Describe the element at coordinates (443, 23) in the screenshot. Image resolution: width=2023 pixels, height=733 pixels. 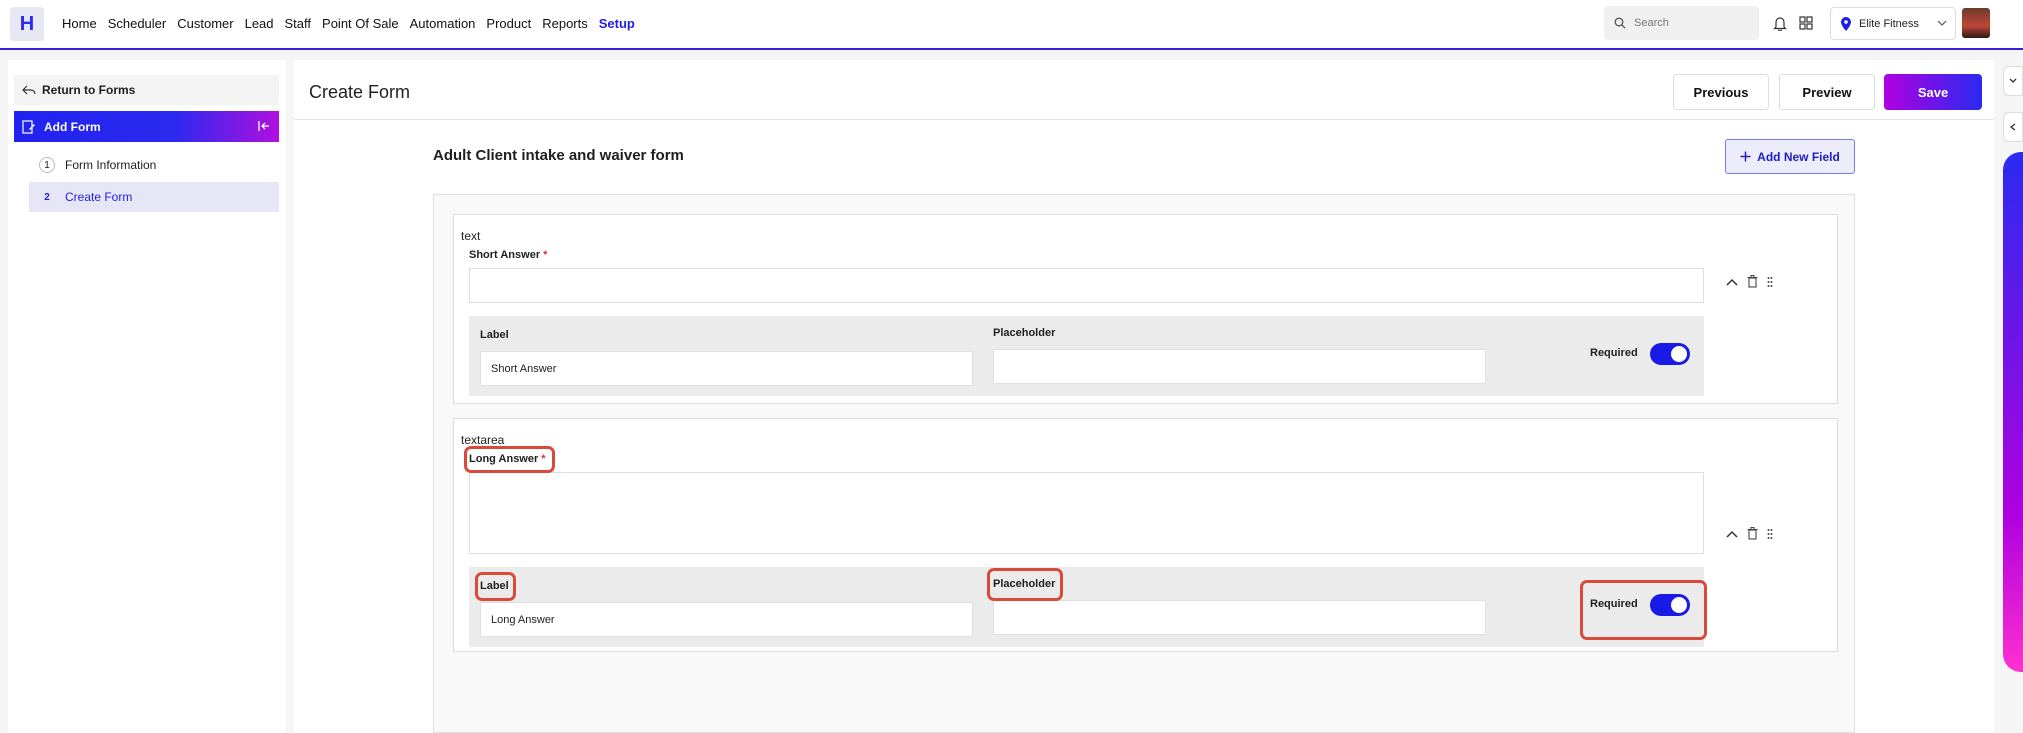
I see `nav-item-automation: Automation` at that location.